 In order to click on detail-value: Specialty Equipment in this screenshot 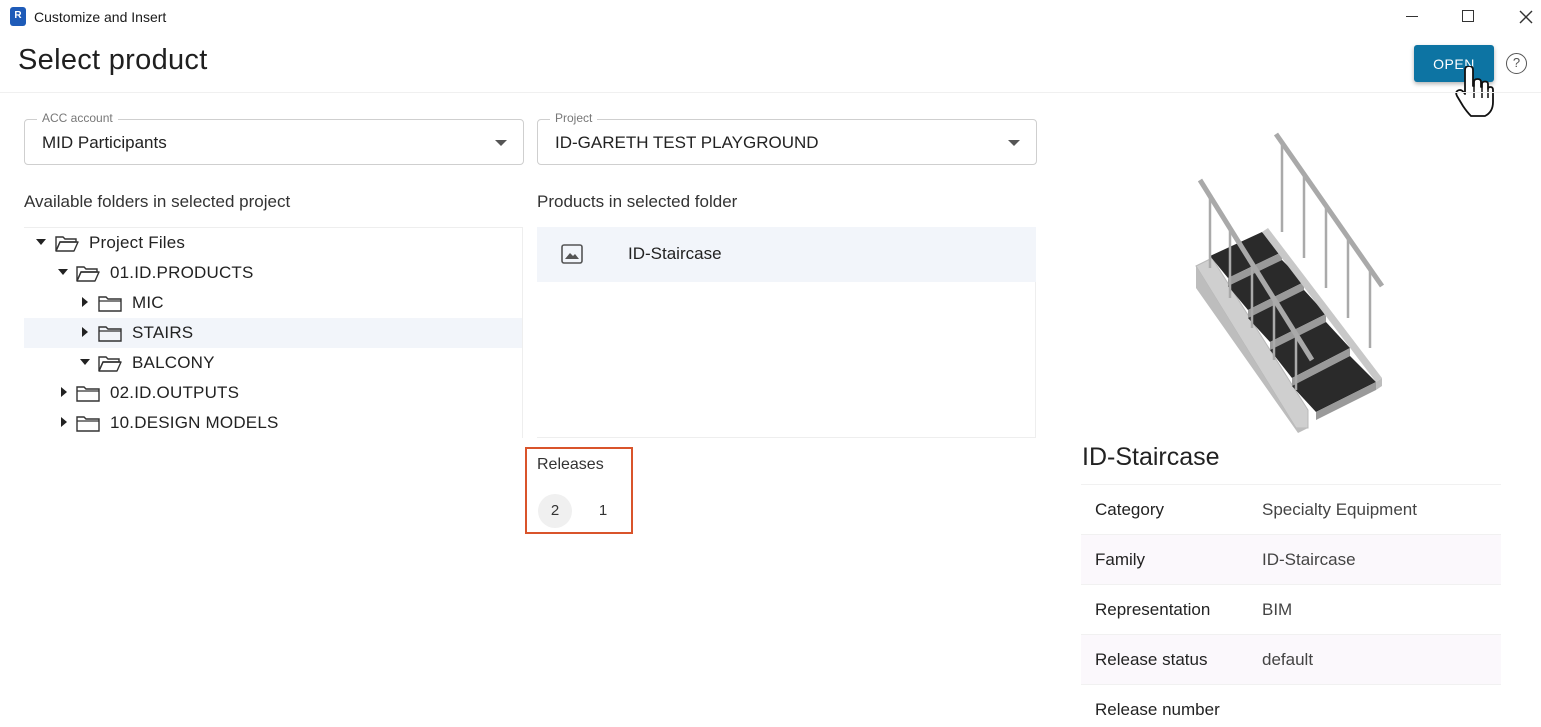, I will do `click(1339, 509)`.